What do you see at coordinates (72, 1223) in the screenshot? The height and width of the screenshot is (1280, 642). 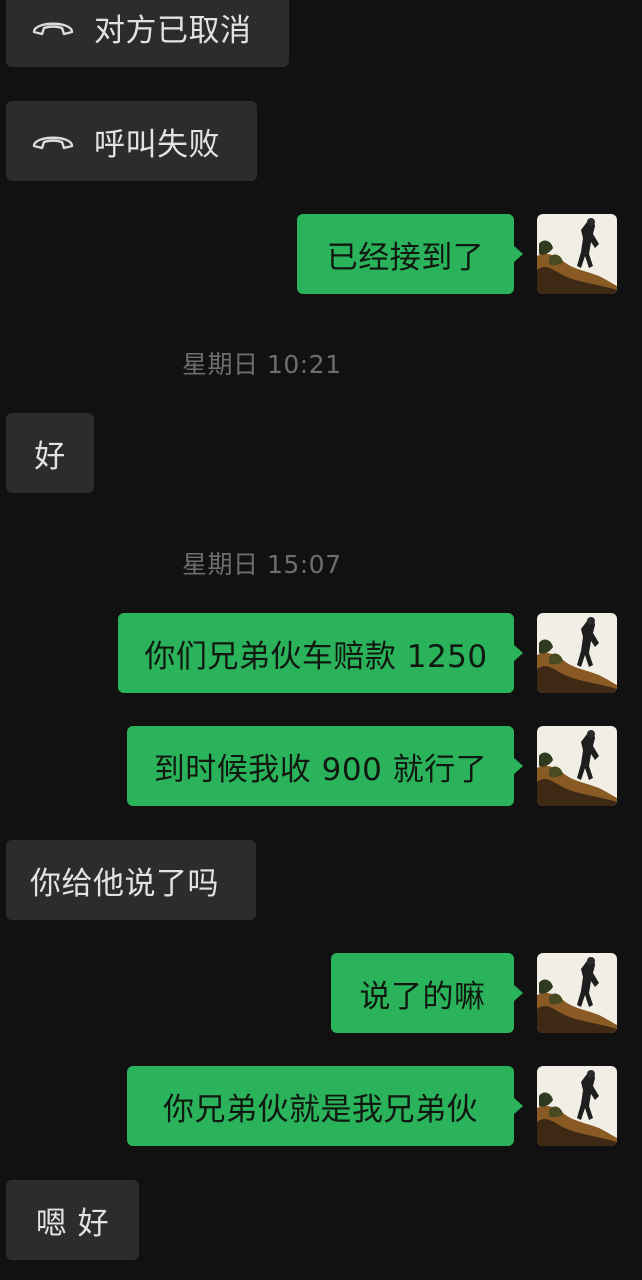 I see `message-text: 嗯 好` at bounding box center [72, 1223].